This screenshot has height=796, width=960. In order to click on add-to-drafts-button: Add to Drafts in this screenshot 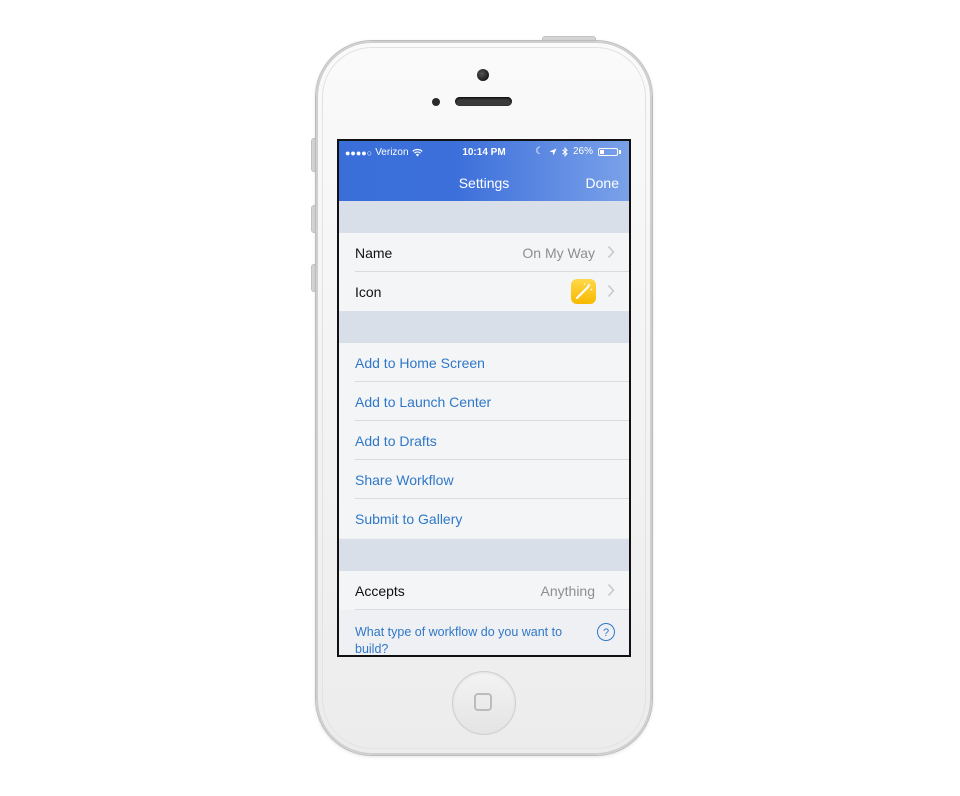, I will do `click(396, 441)`.